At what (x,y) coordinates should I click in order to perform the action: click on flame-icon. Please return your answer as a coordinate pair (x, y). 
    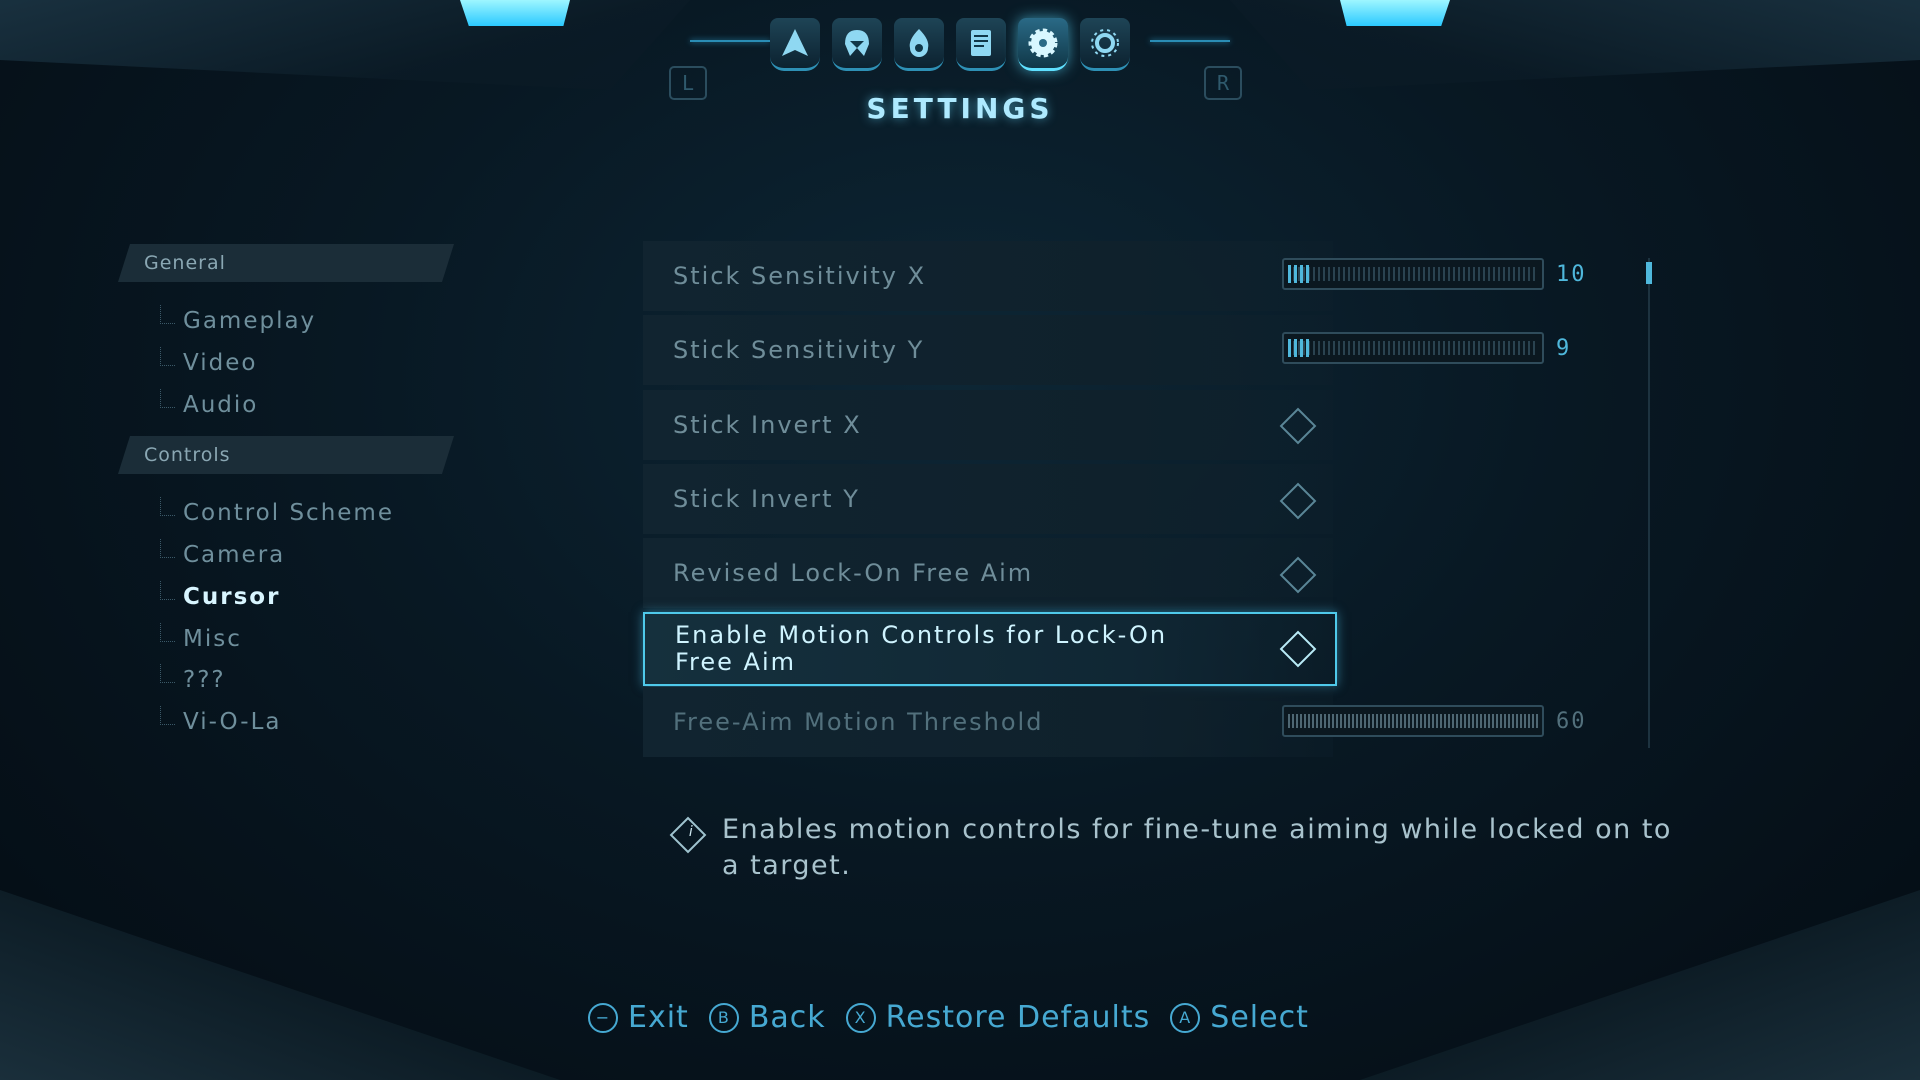
    Looking at the image, I should click on (919, 43).